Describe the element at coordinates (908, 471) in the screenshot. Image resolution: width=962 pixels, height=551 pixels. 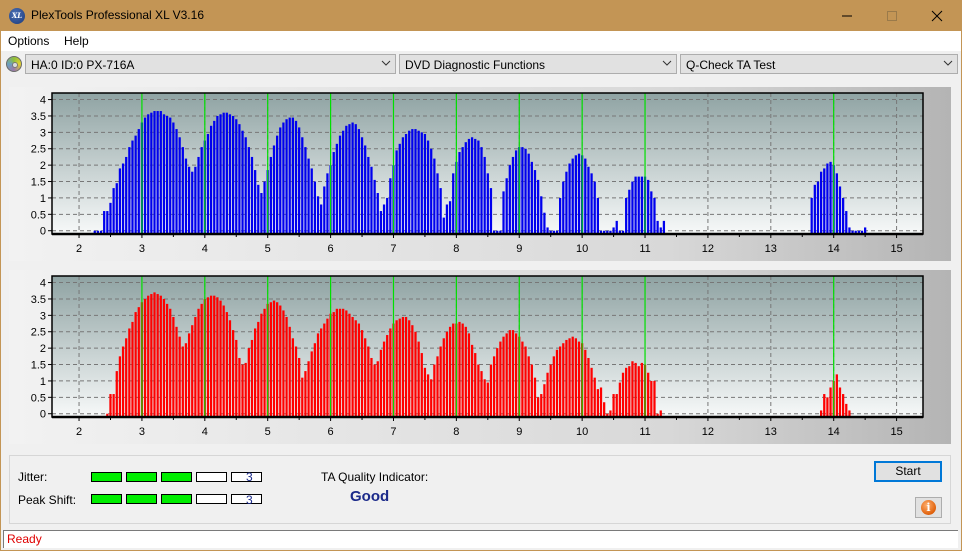
I see `start-button: Start` at that location.